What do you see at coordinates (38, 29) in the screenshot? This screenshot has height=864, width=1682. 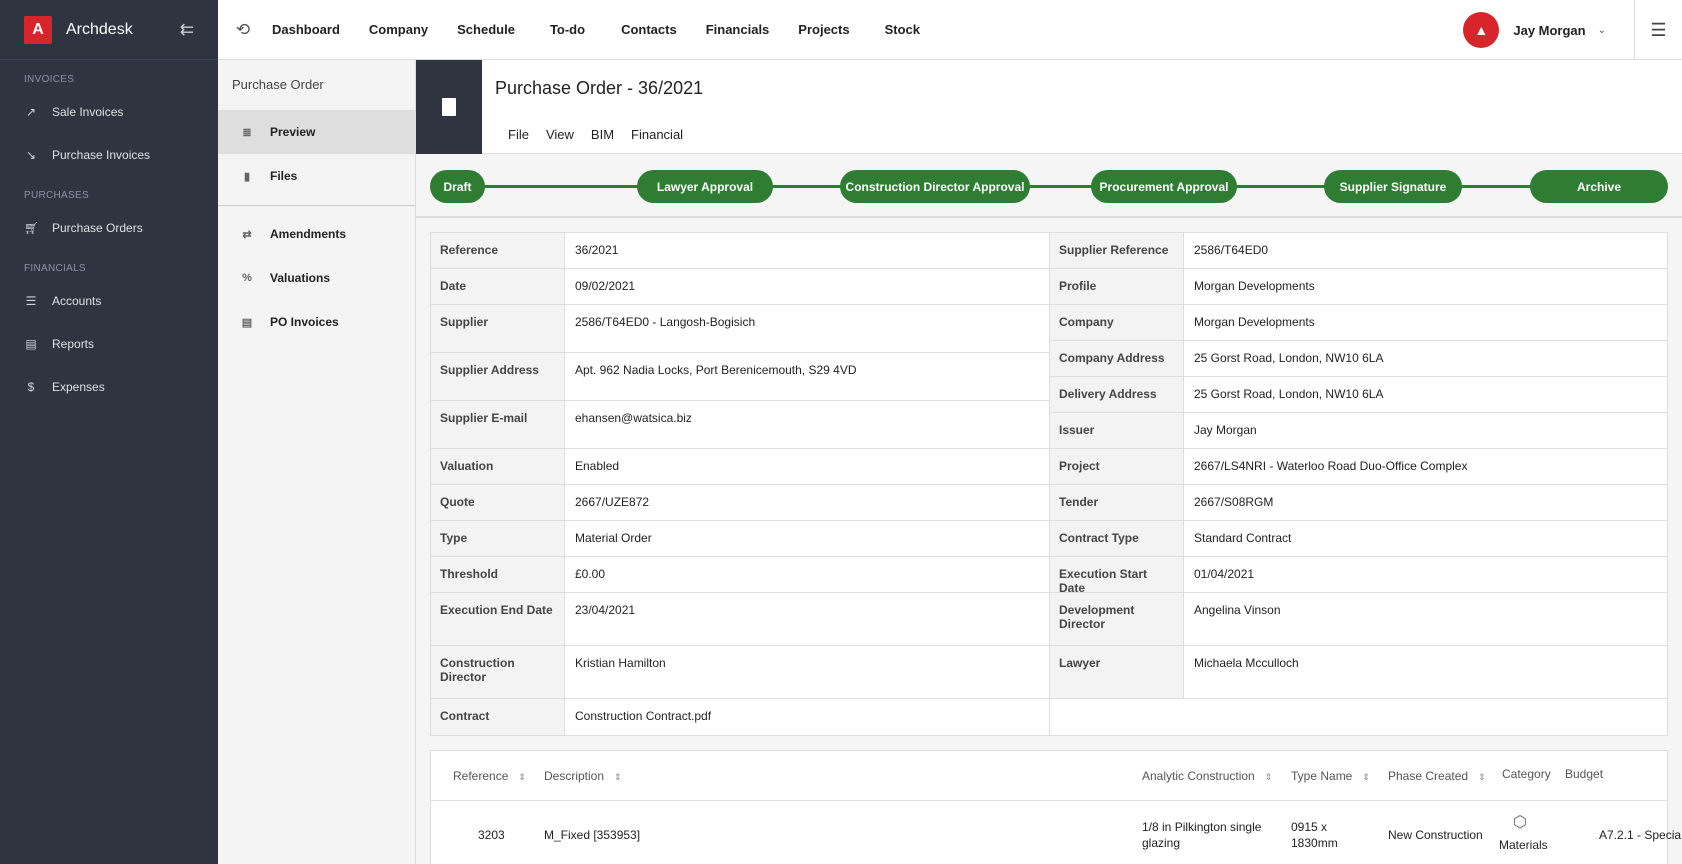 I see `app-logo: A` at bounding box center [38, 29].